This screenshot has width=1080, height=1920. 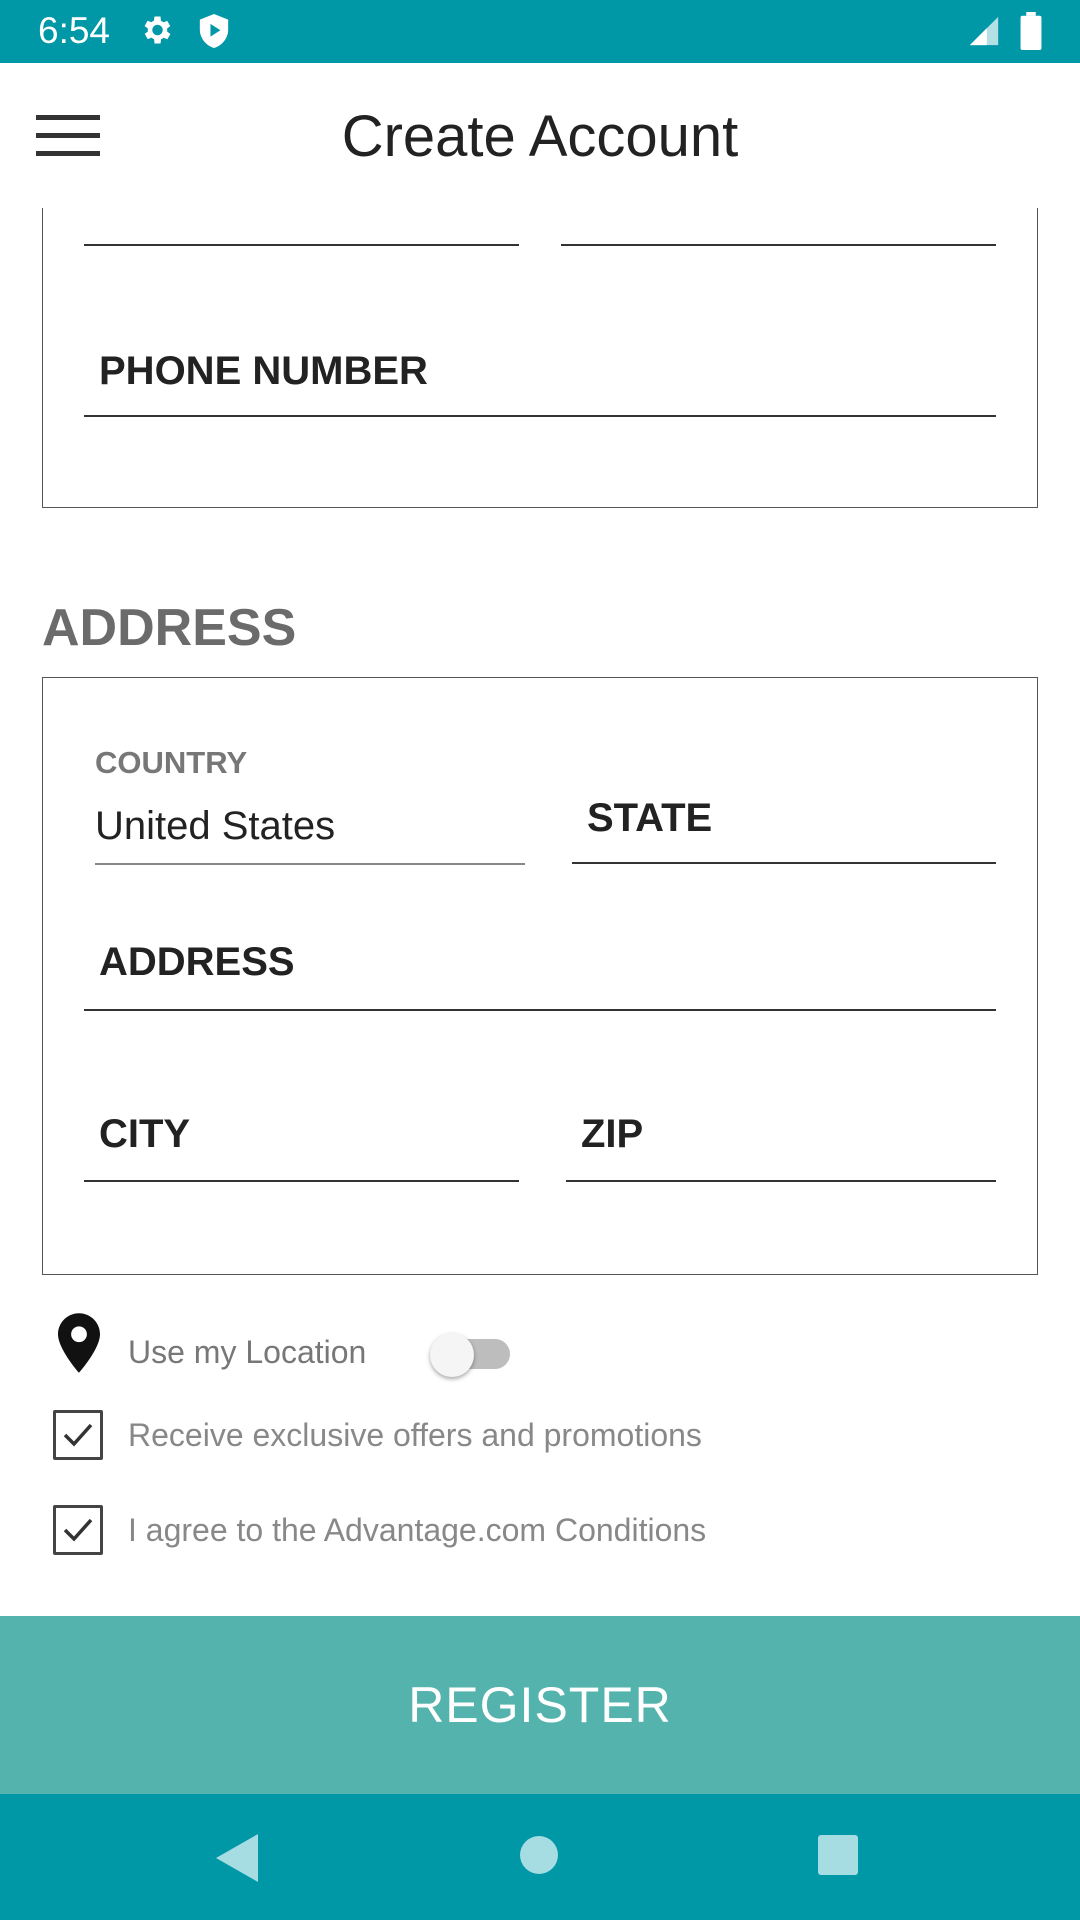 I want to click on country-underline, so click(x=310, y=864).